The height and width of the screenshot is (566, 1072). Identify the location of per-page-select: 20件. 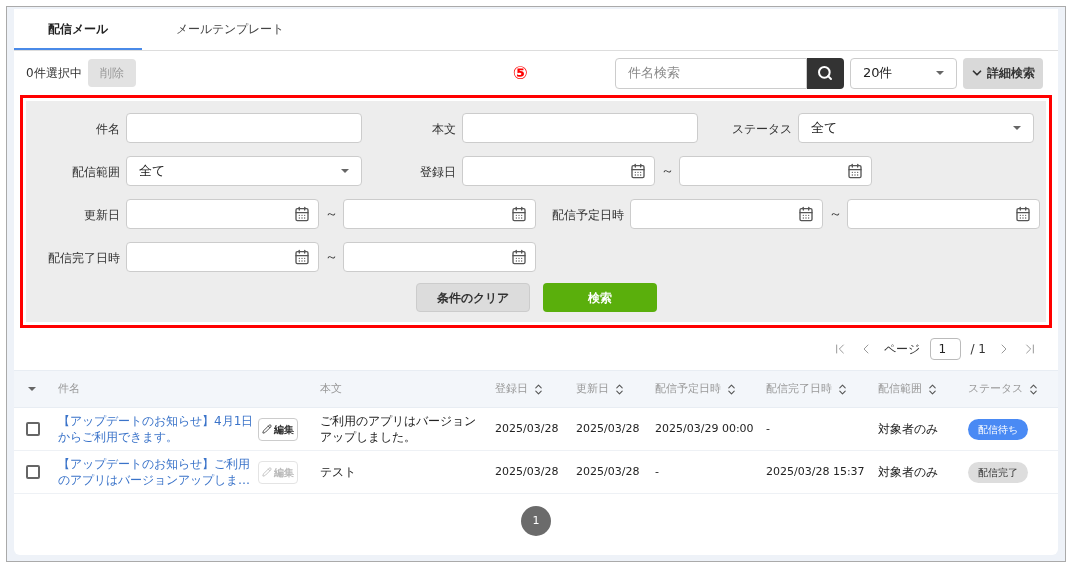
(903, 73).